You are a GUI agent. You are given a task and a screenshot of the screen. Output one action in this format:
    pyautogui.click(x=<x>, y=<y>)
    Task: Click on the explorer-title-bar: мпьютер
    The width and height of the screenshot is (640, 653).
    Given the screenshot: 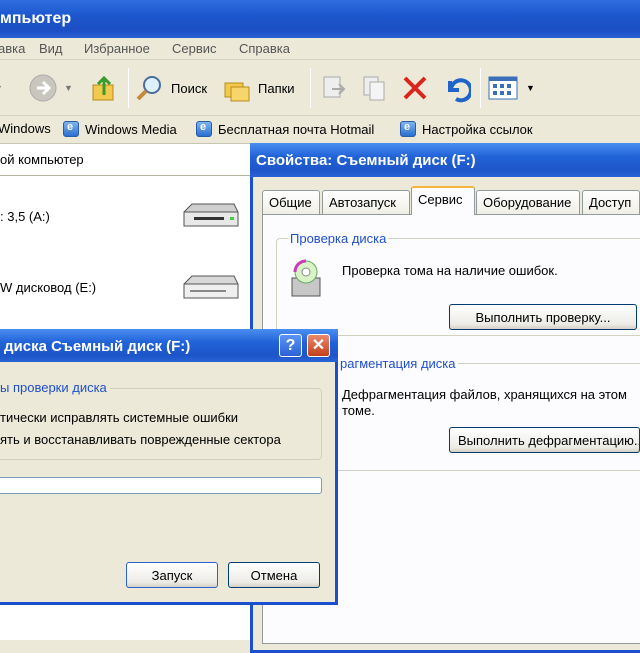 What is the action you would take?
    pyautogui.click(x=320, y=19)
    